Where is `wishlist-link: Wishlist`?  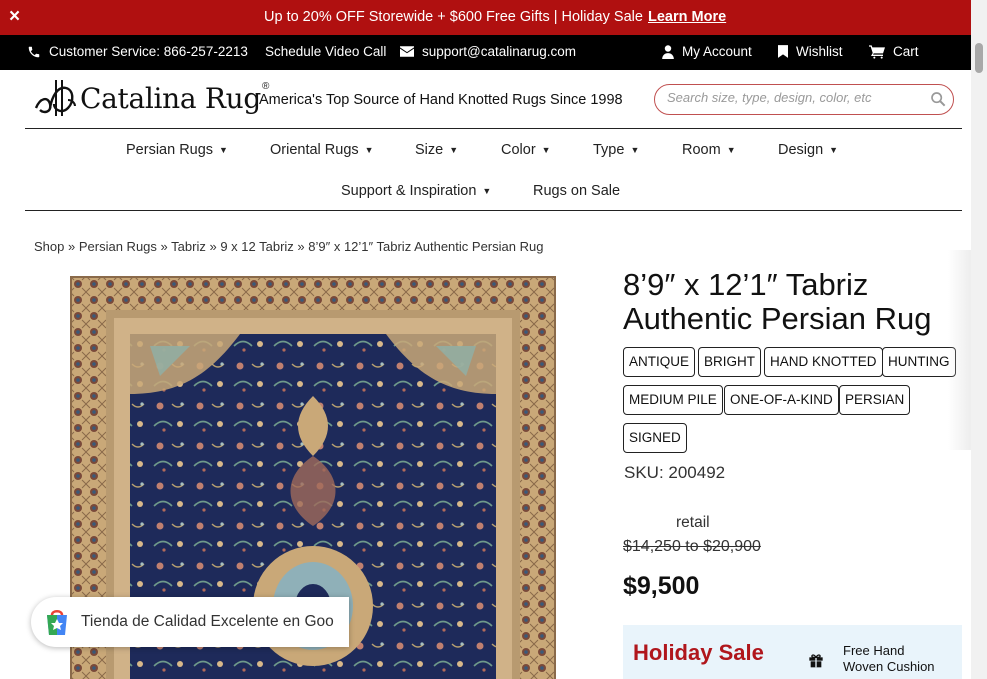 wishlist-link: Wishlist is located at coordinates (810, 51).